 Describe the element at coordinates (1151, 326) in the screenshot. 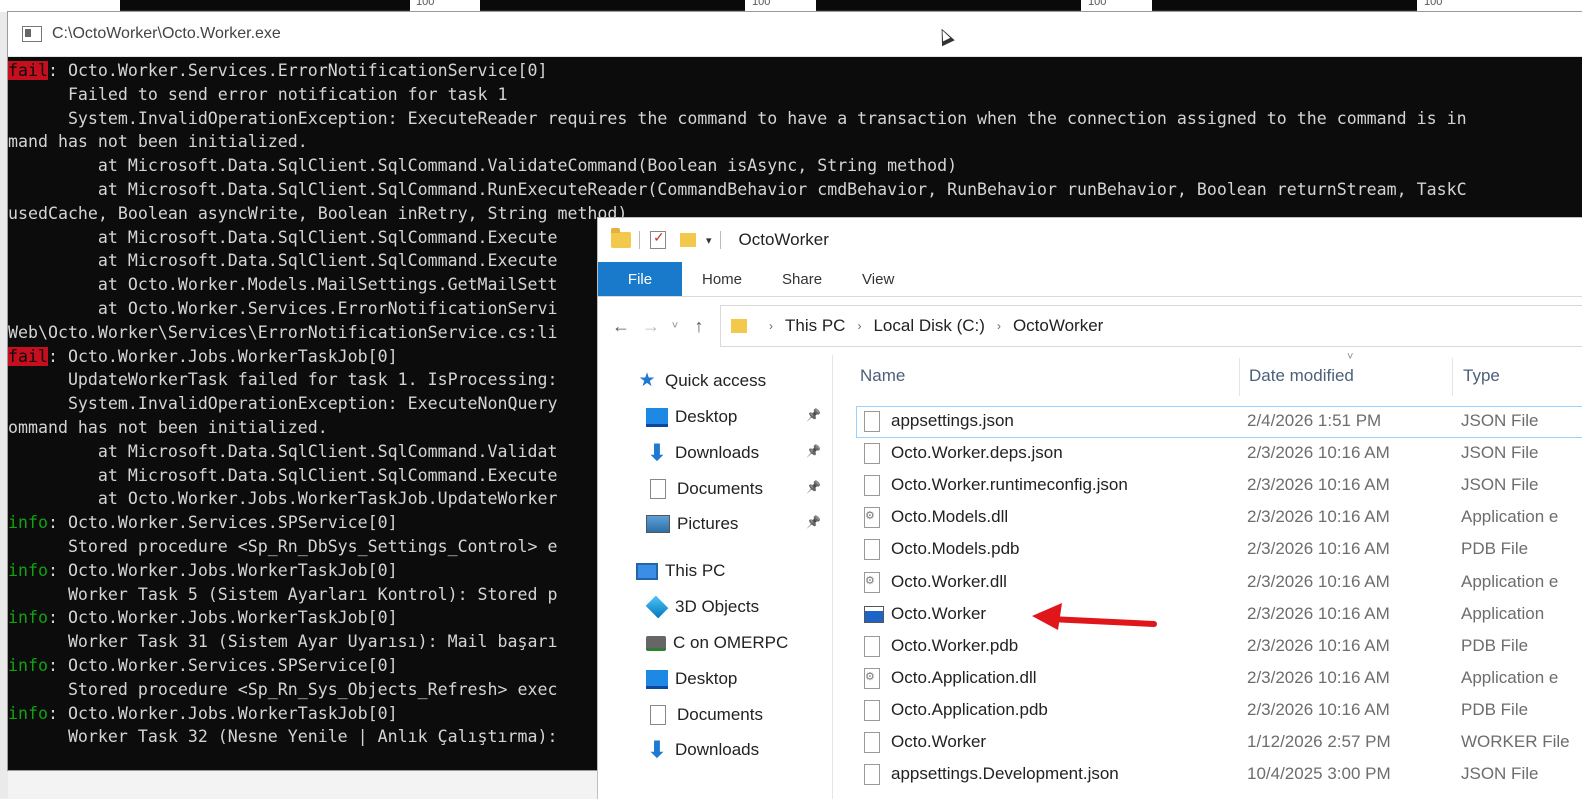

I see `address-bar: › This PC › Local Disk (C:) › OctoWorker` at that location.